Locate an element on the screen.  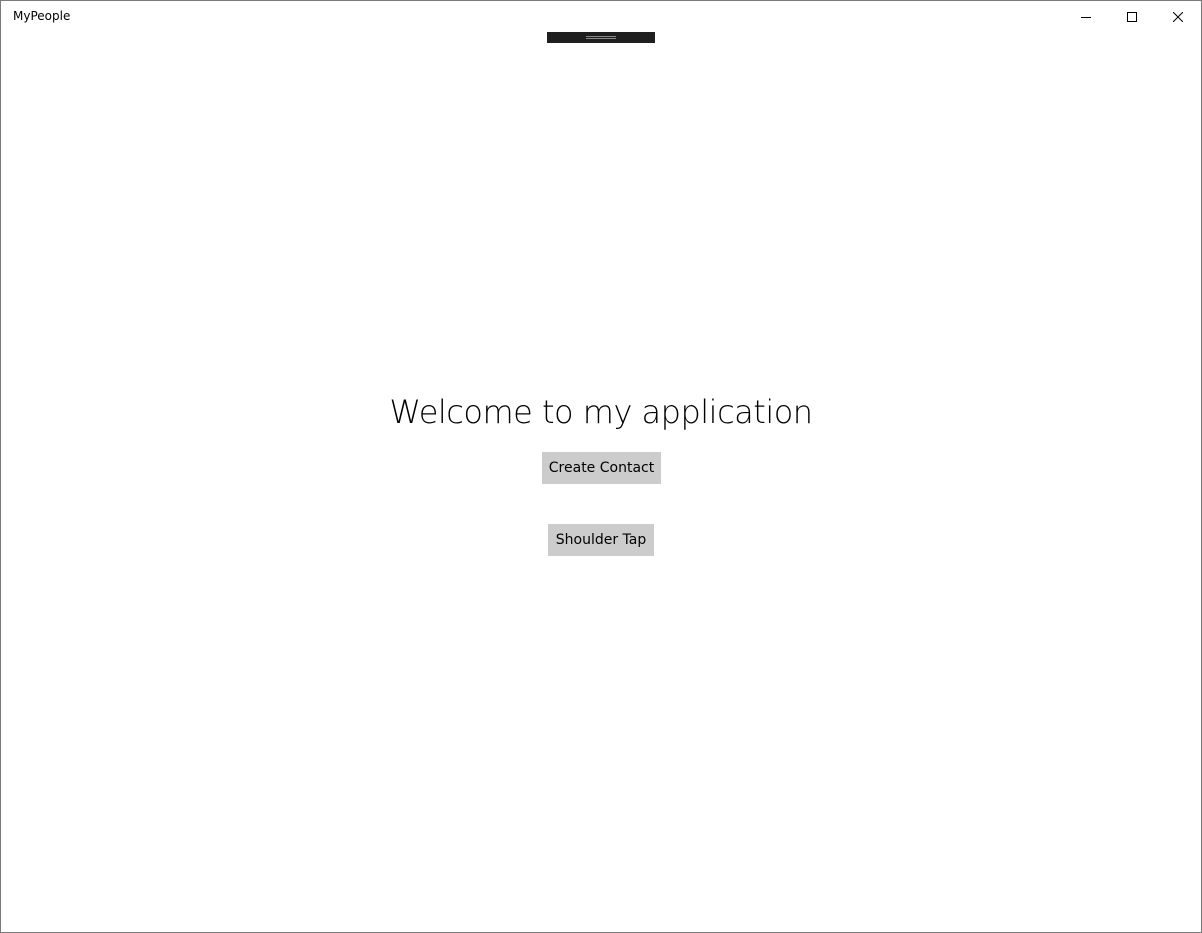
welcome-heading: Welcome to my application is located at coordinates (601, 412).